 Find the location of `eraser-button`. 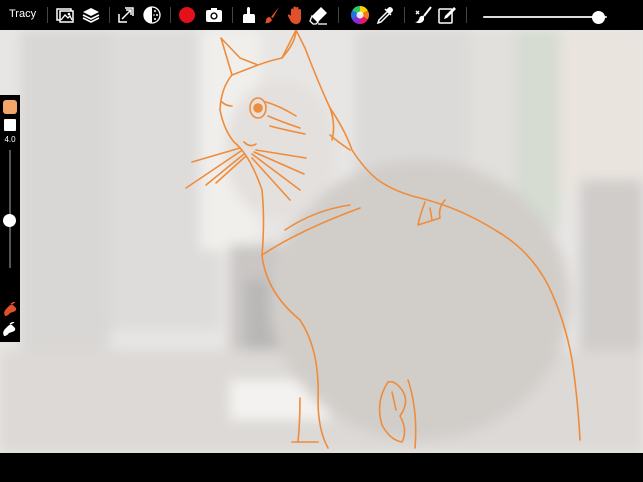

eraser-button is located at coordinates (319, 15).